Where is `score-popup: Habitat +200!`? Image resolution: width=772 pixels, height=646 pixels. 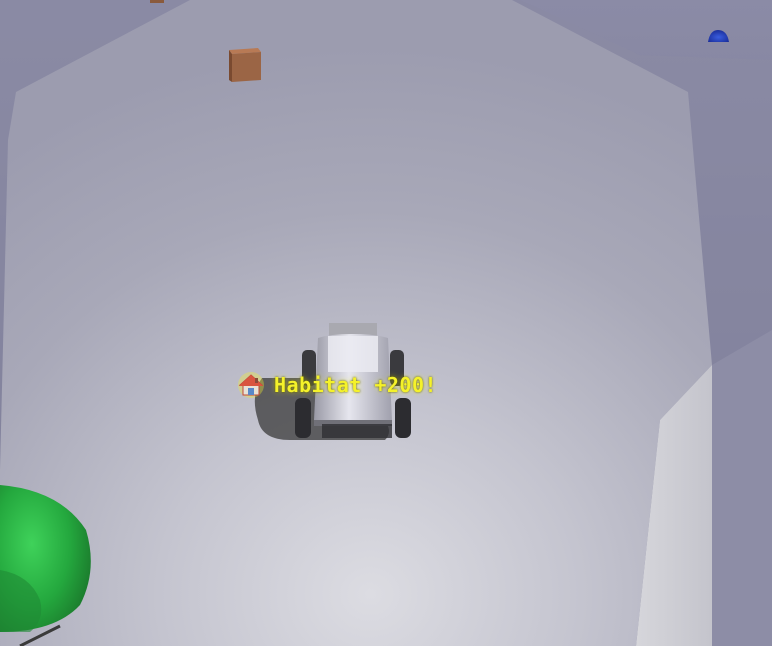 score-popup: Habitat +200! is located at coordinates (336, 385).